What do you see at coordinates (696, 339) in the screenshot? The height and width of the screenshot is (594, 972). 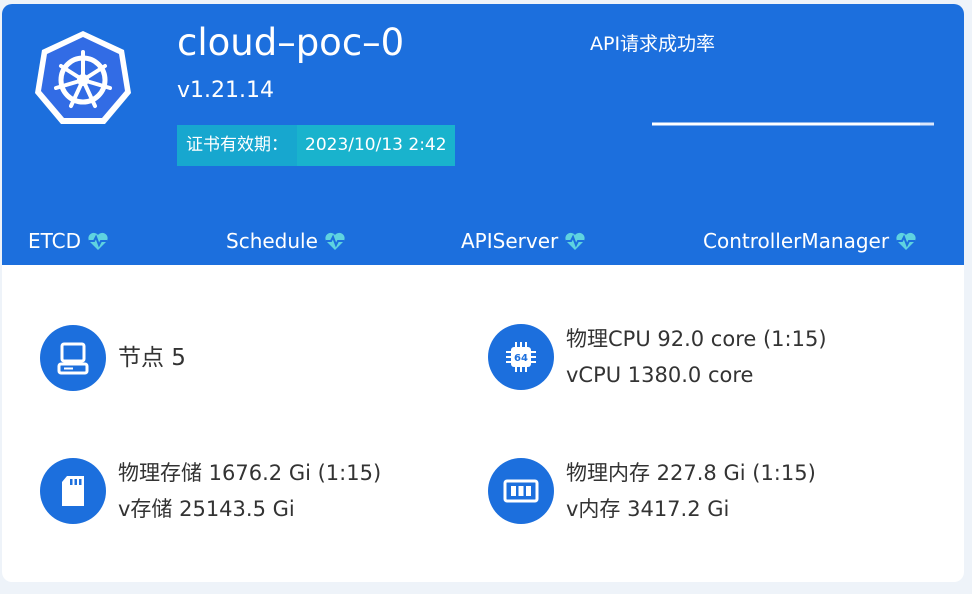 I see `physical-cpu: 物理CPU 92.0 core (1:15)` at bounding box center [696, 339].